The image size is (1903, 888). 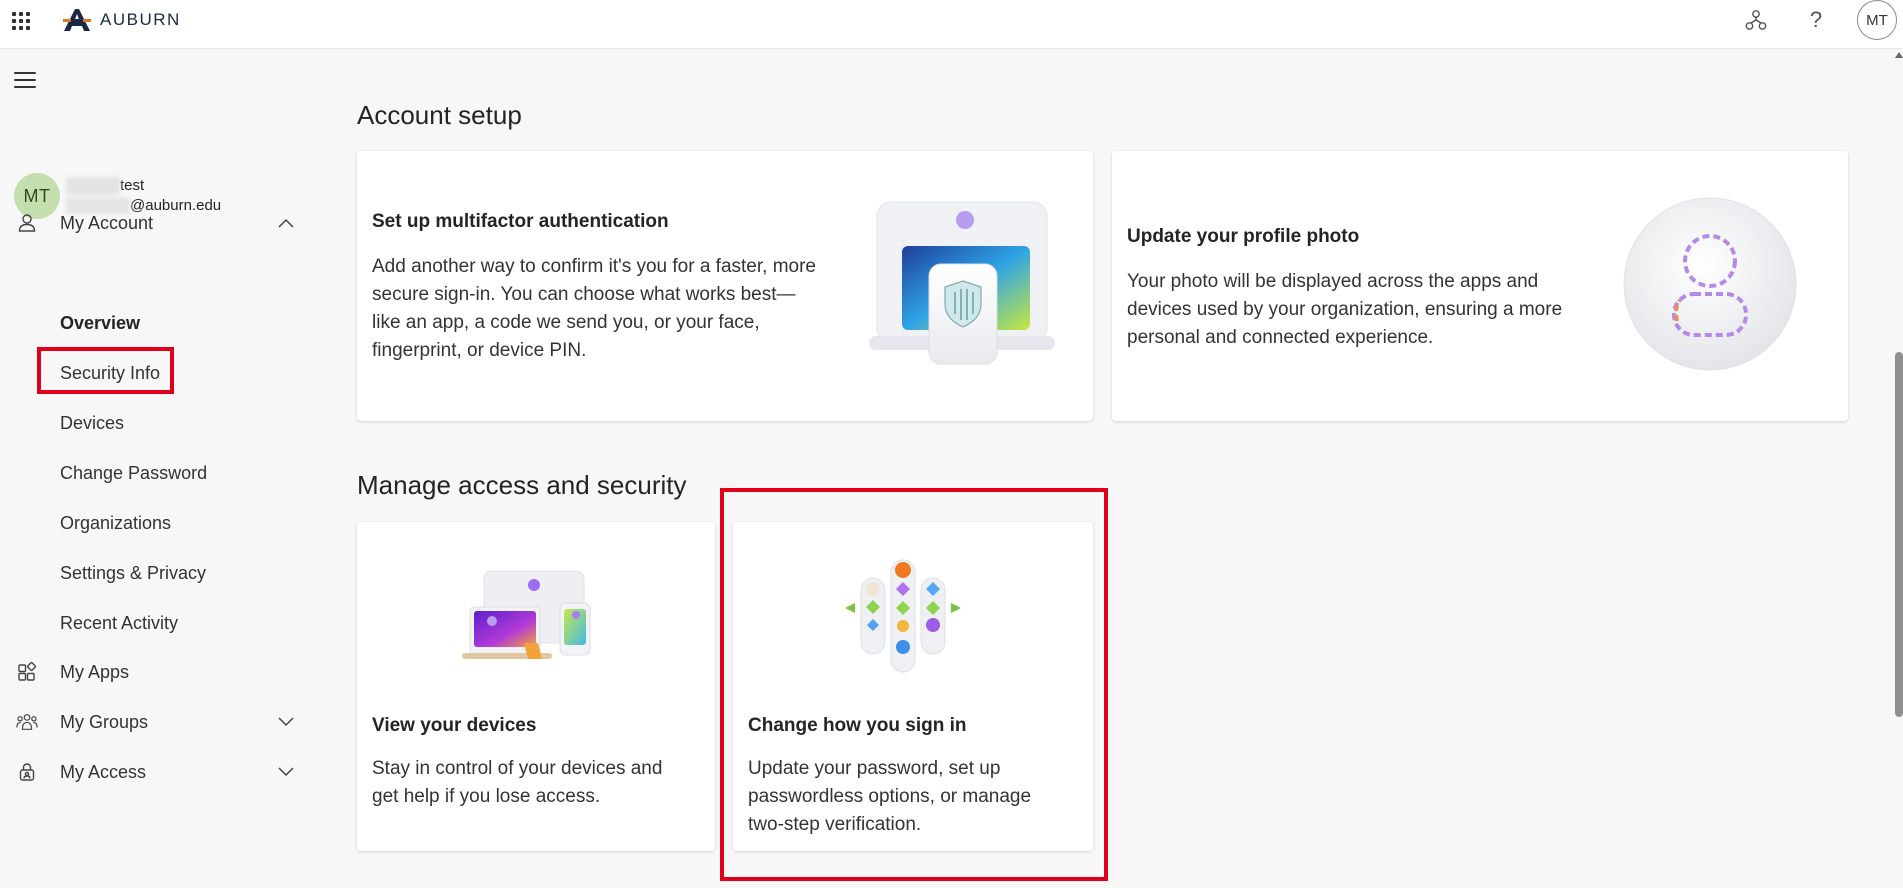 I want to click on brand-logo: AUBURN, so click(x=121, y=20).